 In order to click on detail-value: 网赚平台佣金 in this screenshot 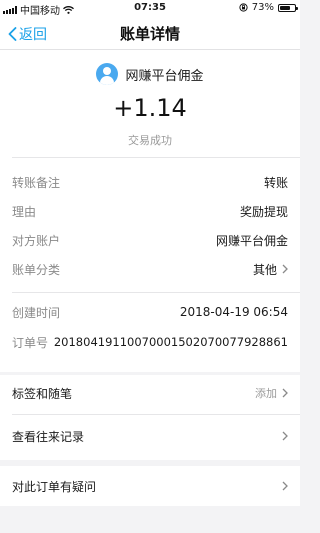, I will do `click(251, 240)`.